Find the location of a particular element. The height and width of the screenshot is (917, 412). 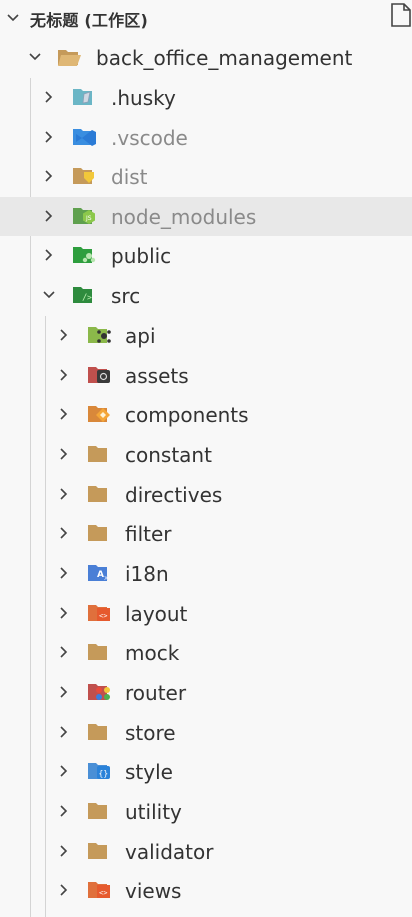

tree-label: .husky is located at coordinates (143, 98).